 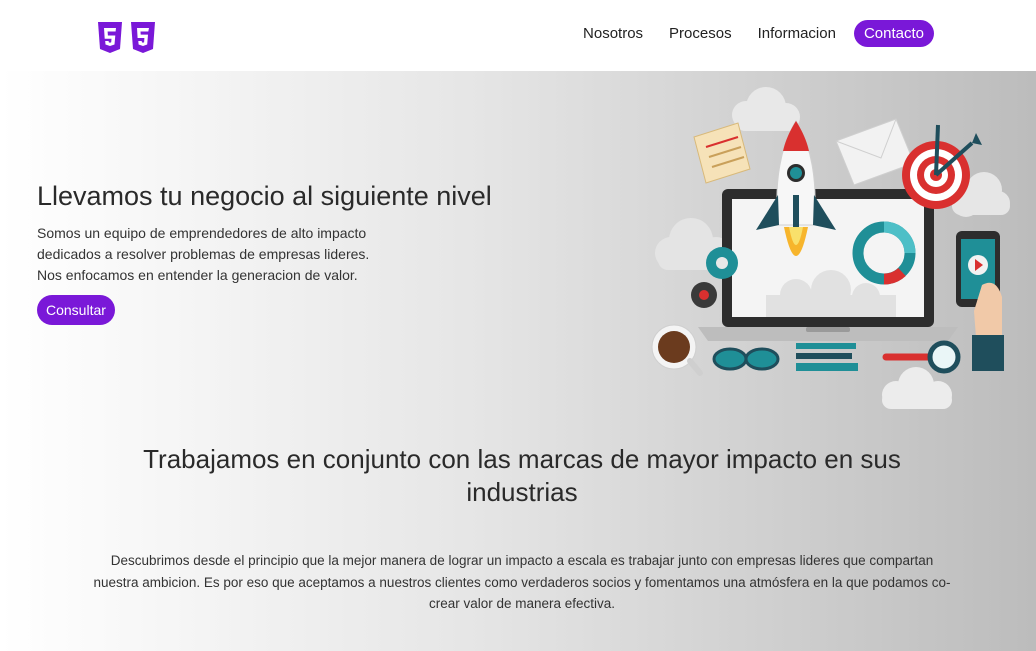 What do you see at coordinates (613, 33) in the screenshot?
I see `nav-link-nosotros: Nosotros` at bounding box center [613, 33].